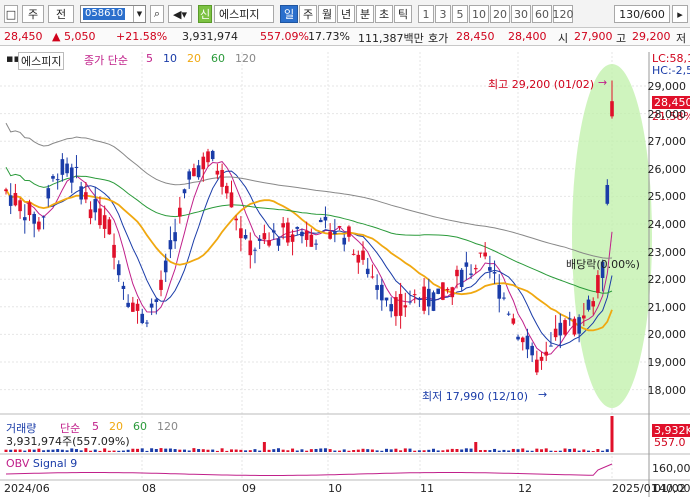 This screenshot has height=497, width=690. What do you see at coordinates (55, 463) in the screenshot?
I see `obv-signal-label: Signal 9` at bounding box center [55, 463].